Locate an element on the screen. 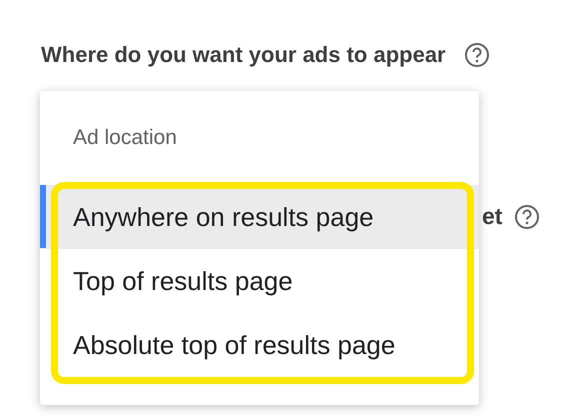  menu-option: Absolute top of results page is located at coordinates (259, 345).